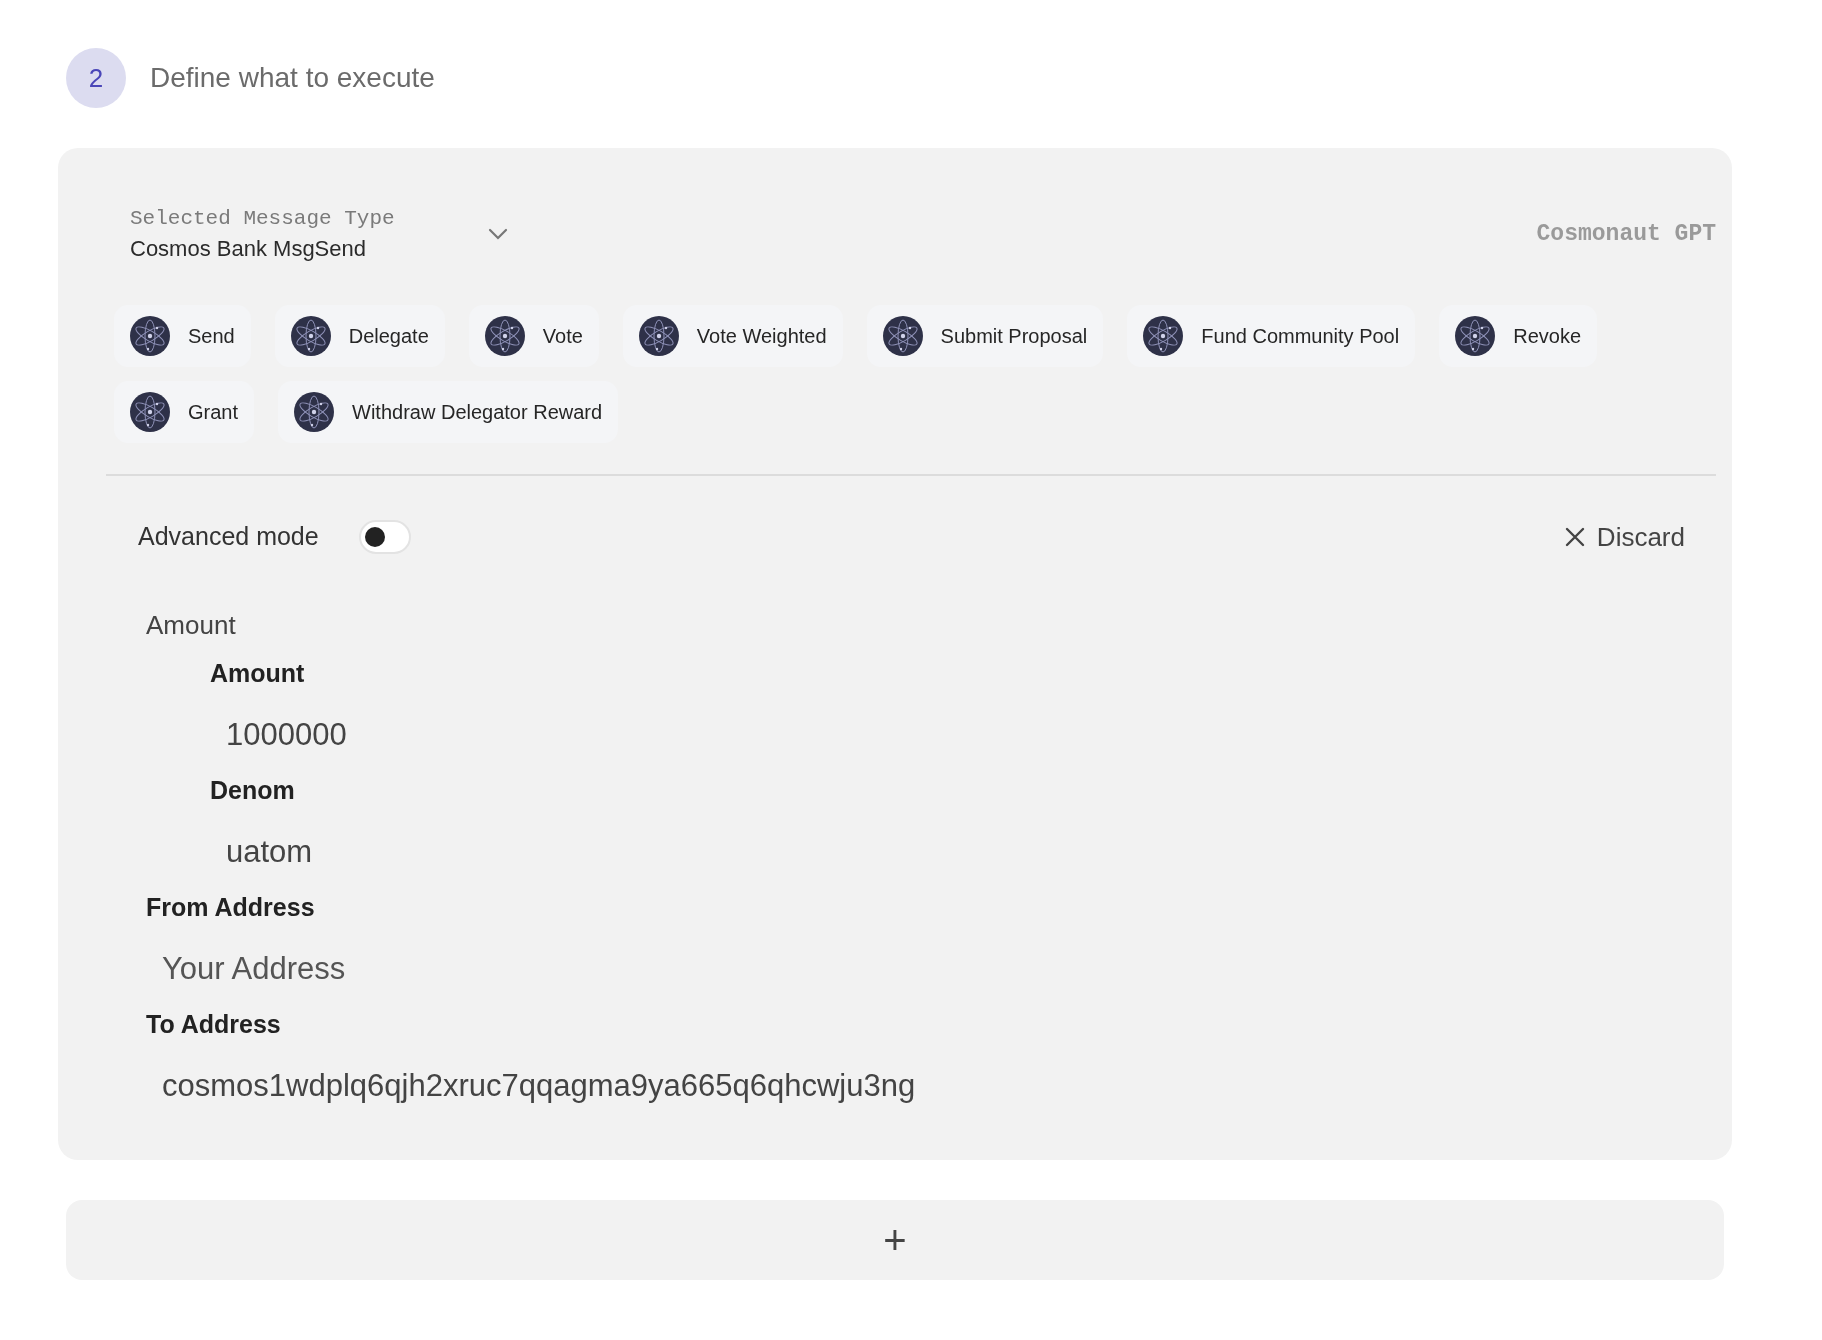 The height and width of the screenshot is (1340, 1822). Describe the element at coordinates (533, 336) in the screenshot. I see `message-type-chip: Vote` at that location.